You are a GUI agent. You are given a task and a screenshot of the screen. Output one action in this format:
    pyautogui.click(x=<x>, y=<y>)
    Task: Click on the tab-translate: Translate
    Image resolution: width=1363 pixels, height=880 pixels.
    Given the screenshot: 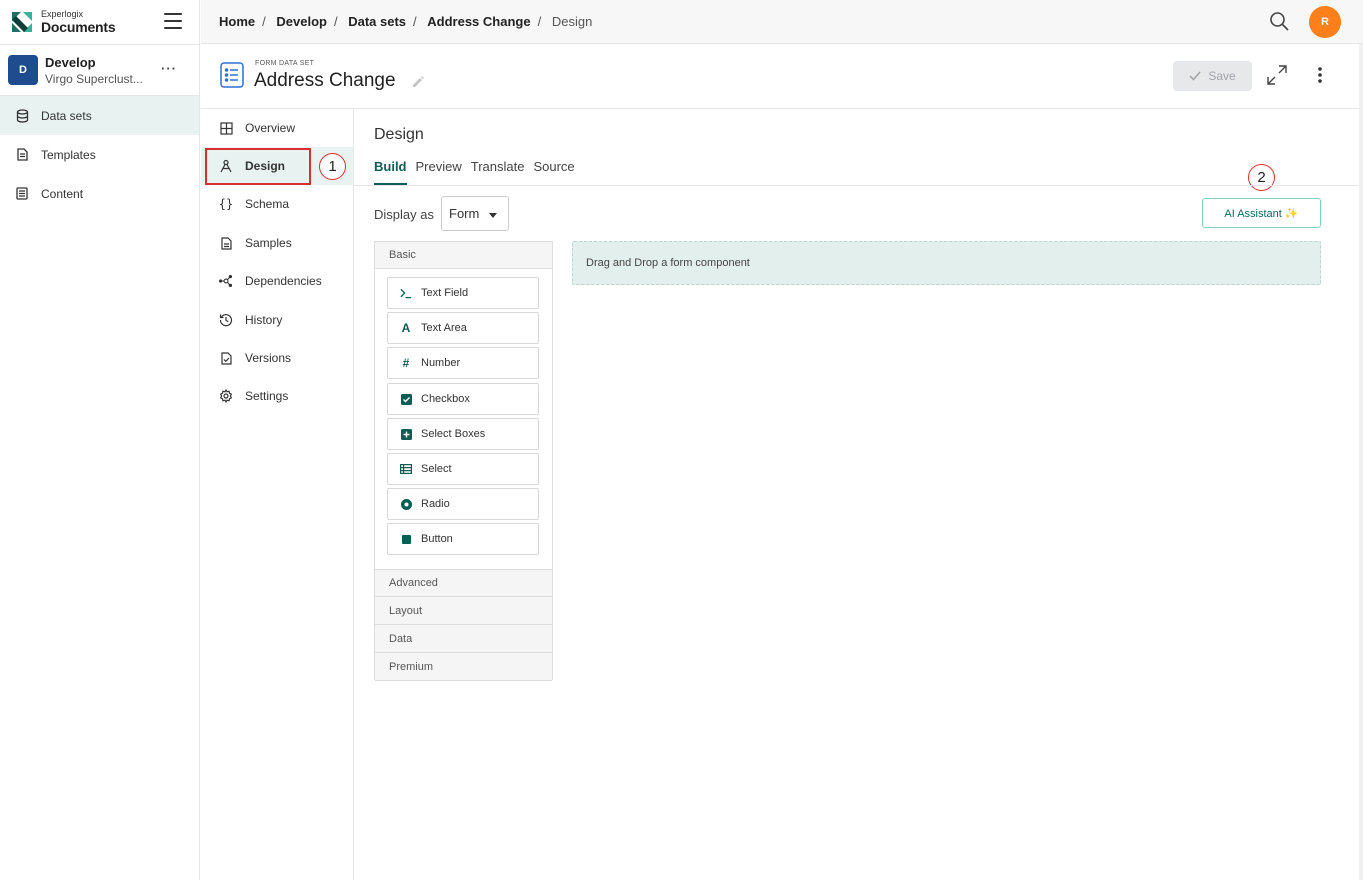 What is the action you would take?
    pyautogui.click(x=498, y=172)
    